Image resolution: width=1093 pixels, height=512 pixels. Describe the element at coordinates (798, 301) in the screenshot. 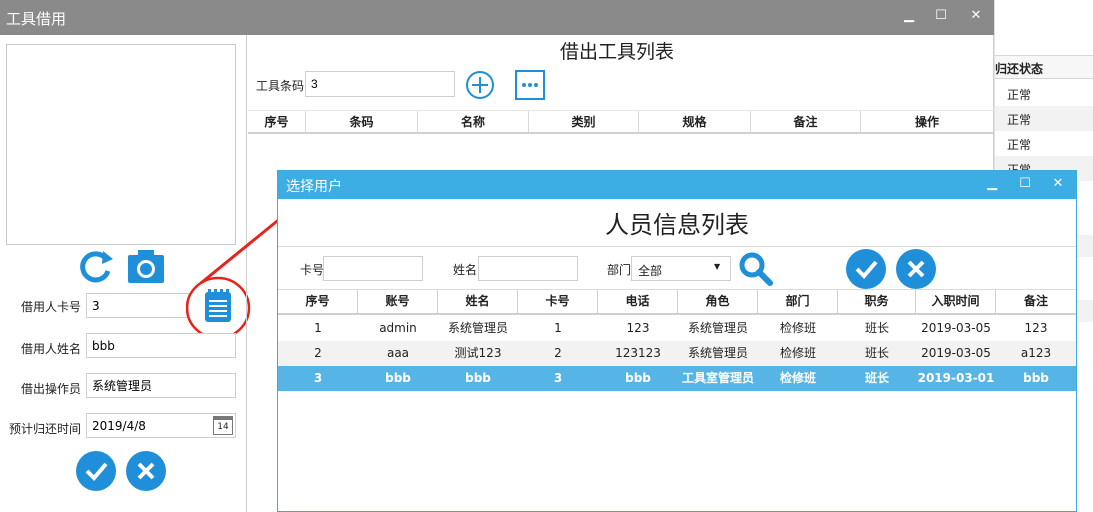

I see `column-header: 部门` at that location.